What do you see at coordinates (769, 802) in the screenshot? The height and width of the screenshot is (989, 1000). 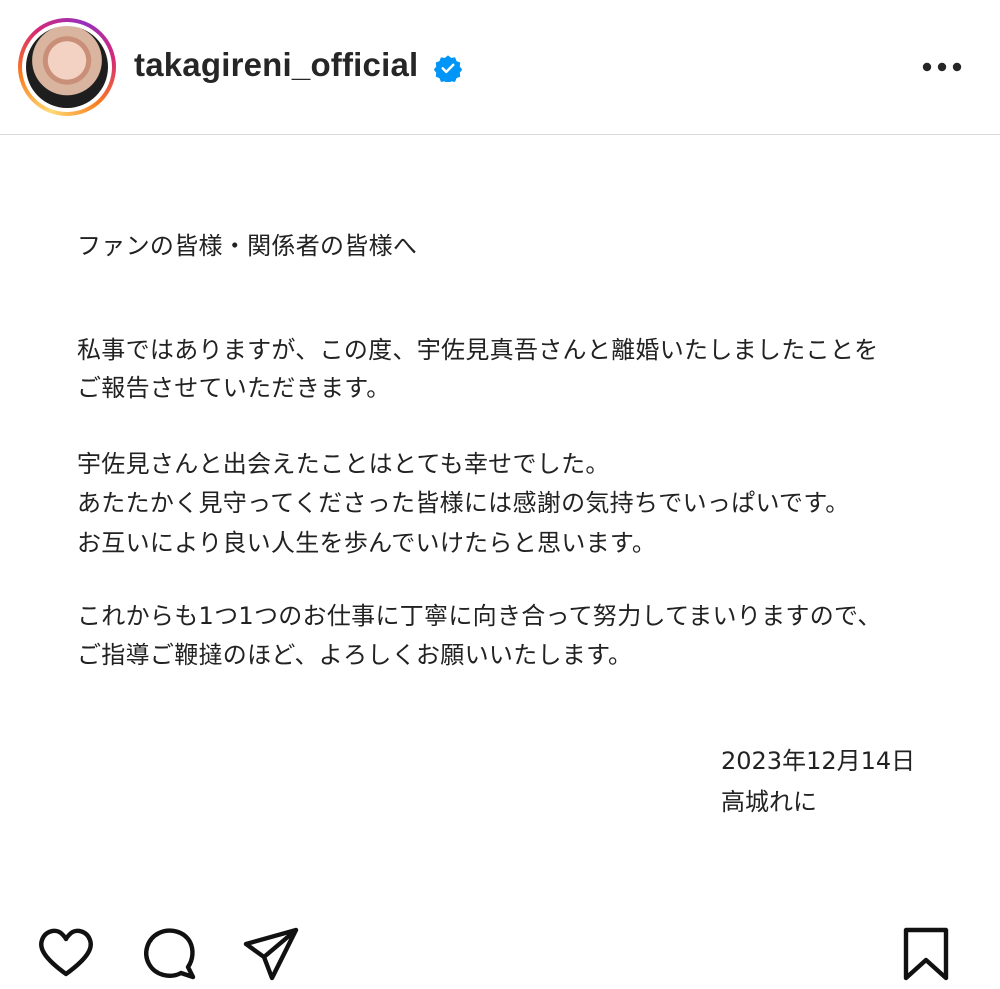 I see `signature-text: 高城れに` at bounding box center [769, 802].